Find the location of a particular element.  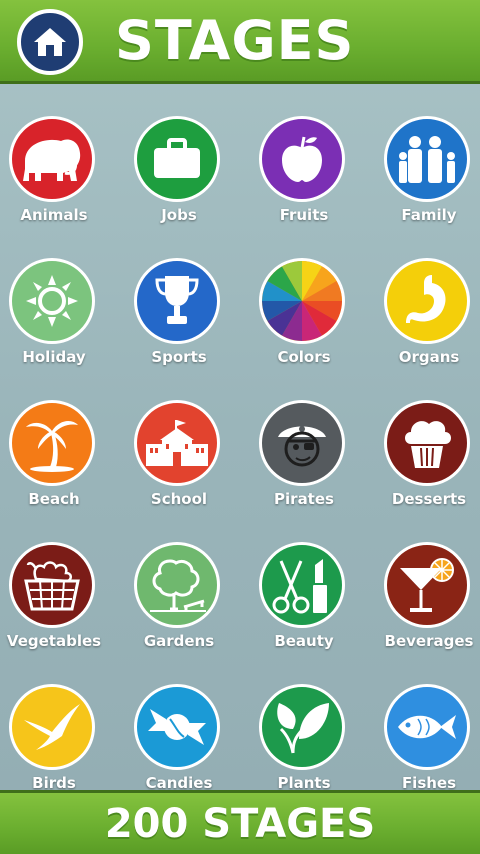

home-button is located at coordinates (50, 42).